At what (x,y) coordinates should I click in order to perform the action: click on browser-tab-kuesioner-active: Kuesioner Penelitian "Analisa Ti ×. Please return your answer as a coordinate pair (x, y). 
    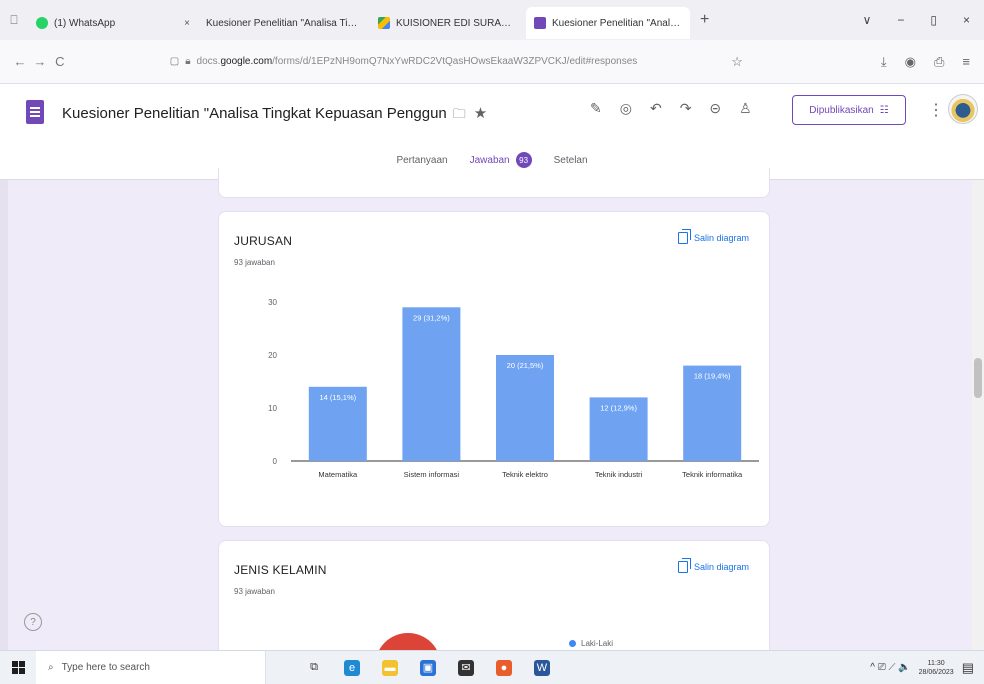
    Looking at the image, I should click on (608, 23).